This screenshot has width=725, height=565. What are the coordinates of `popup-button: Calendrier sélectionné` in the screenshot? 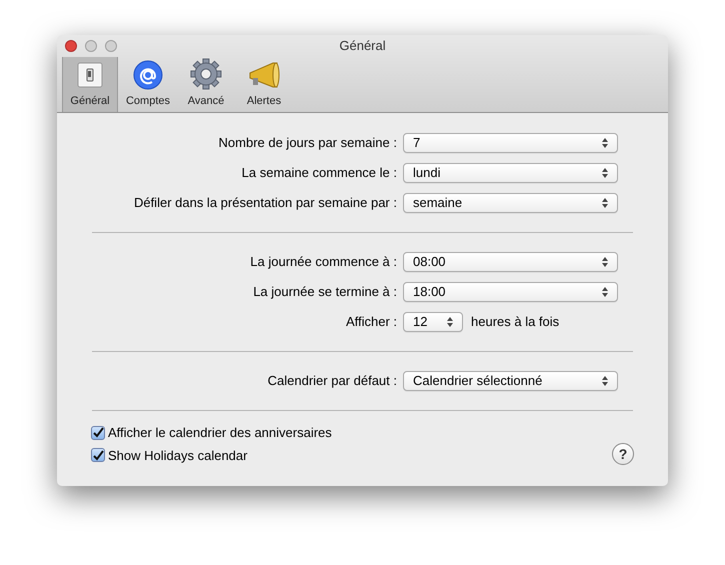 It's located at (510, 381).